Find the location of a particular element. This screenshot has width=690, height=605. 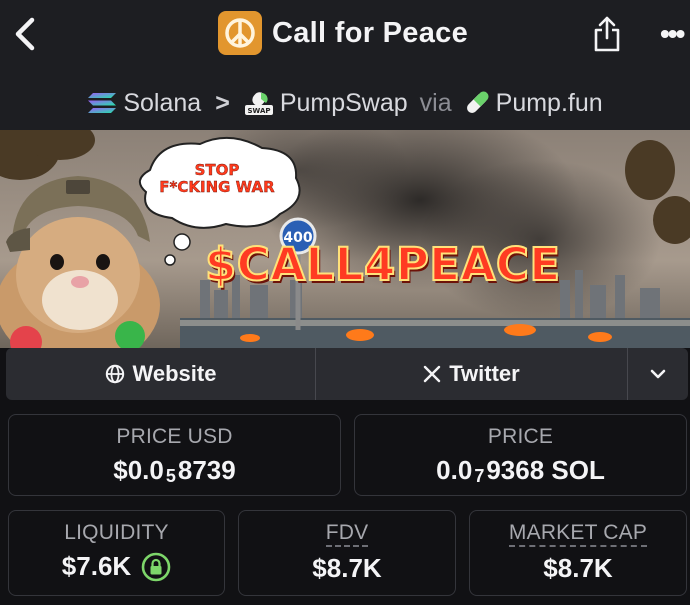

chevron-left-icon is located at coordinates (25, 34).